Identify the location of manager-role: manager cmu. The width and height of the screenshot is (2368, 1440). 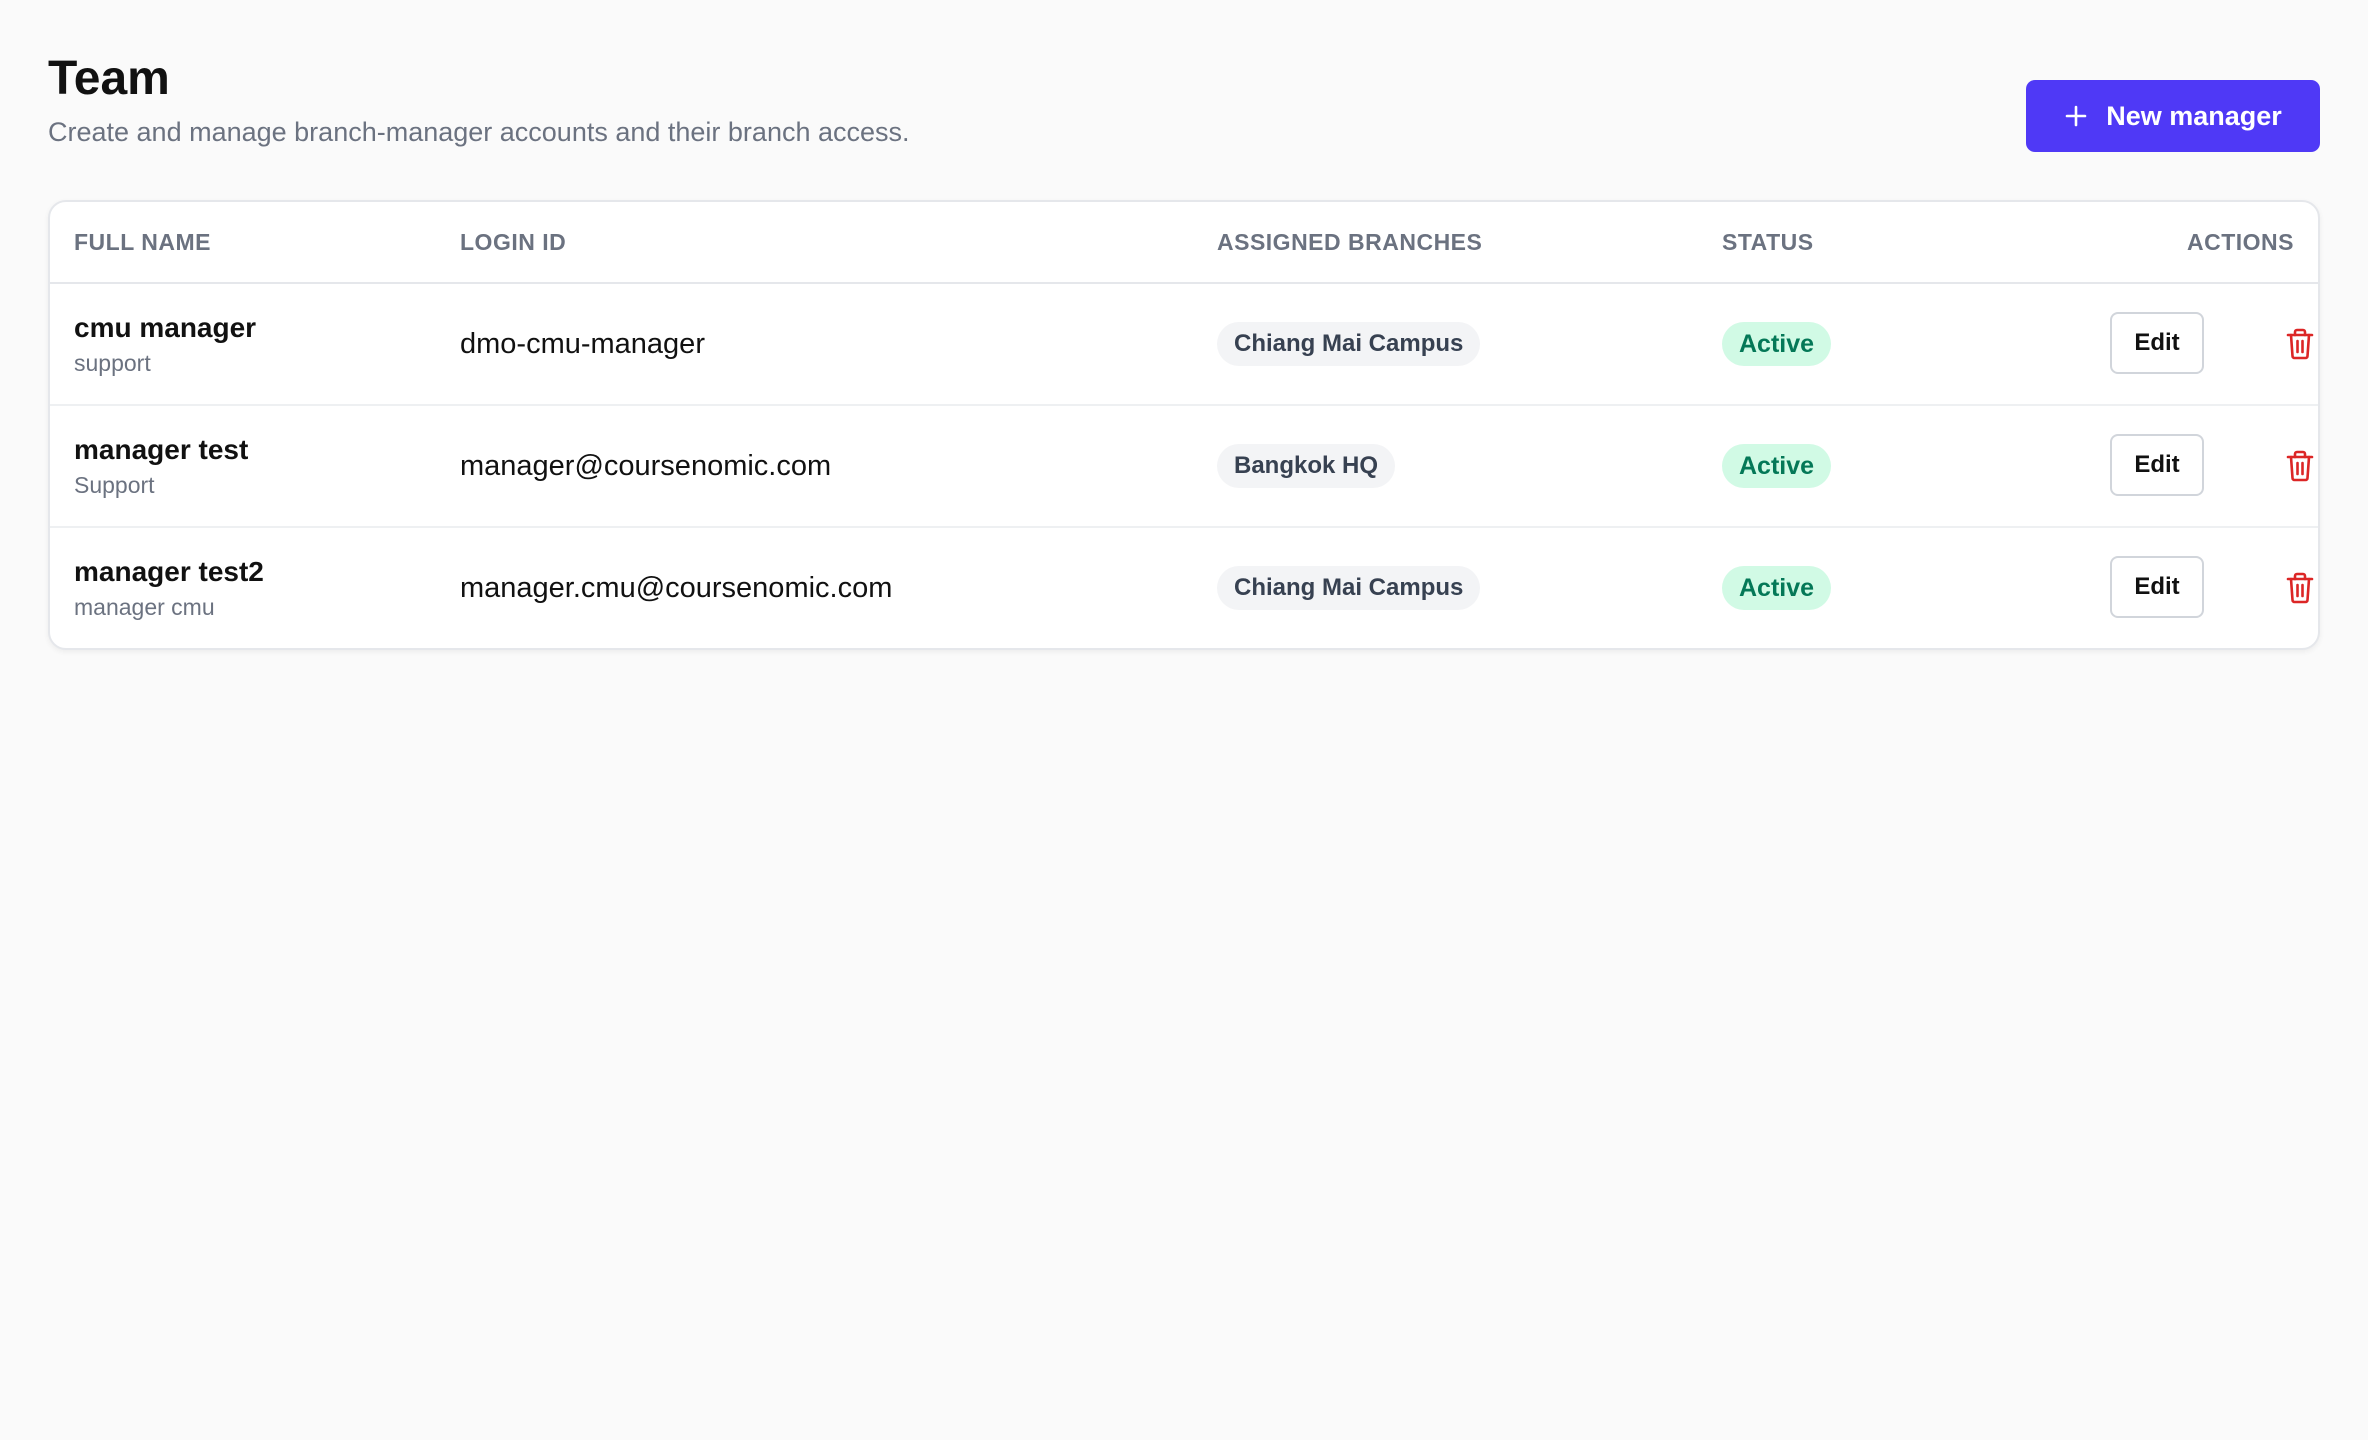
(144, 607).